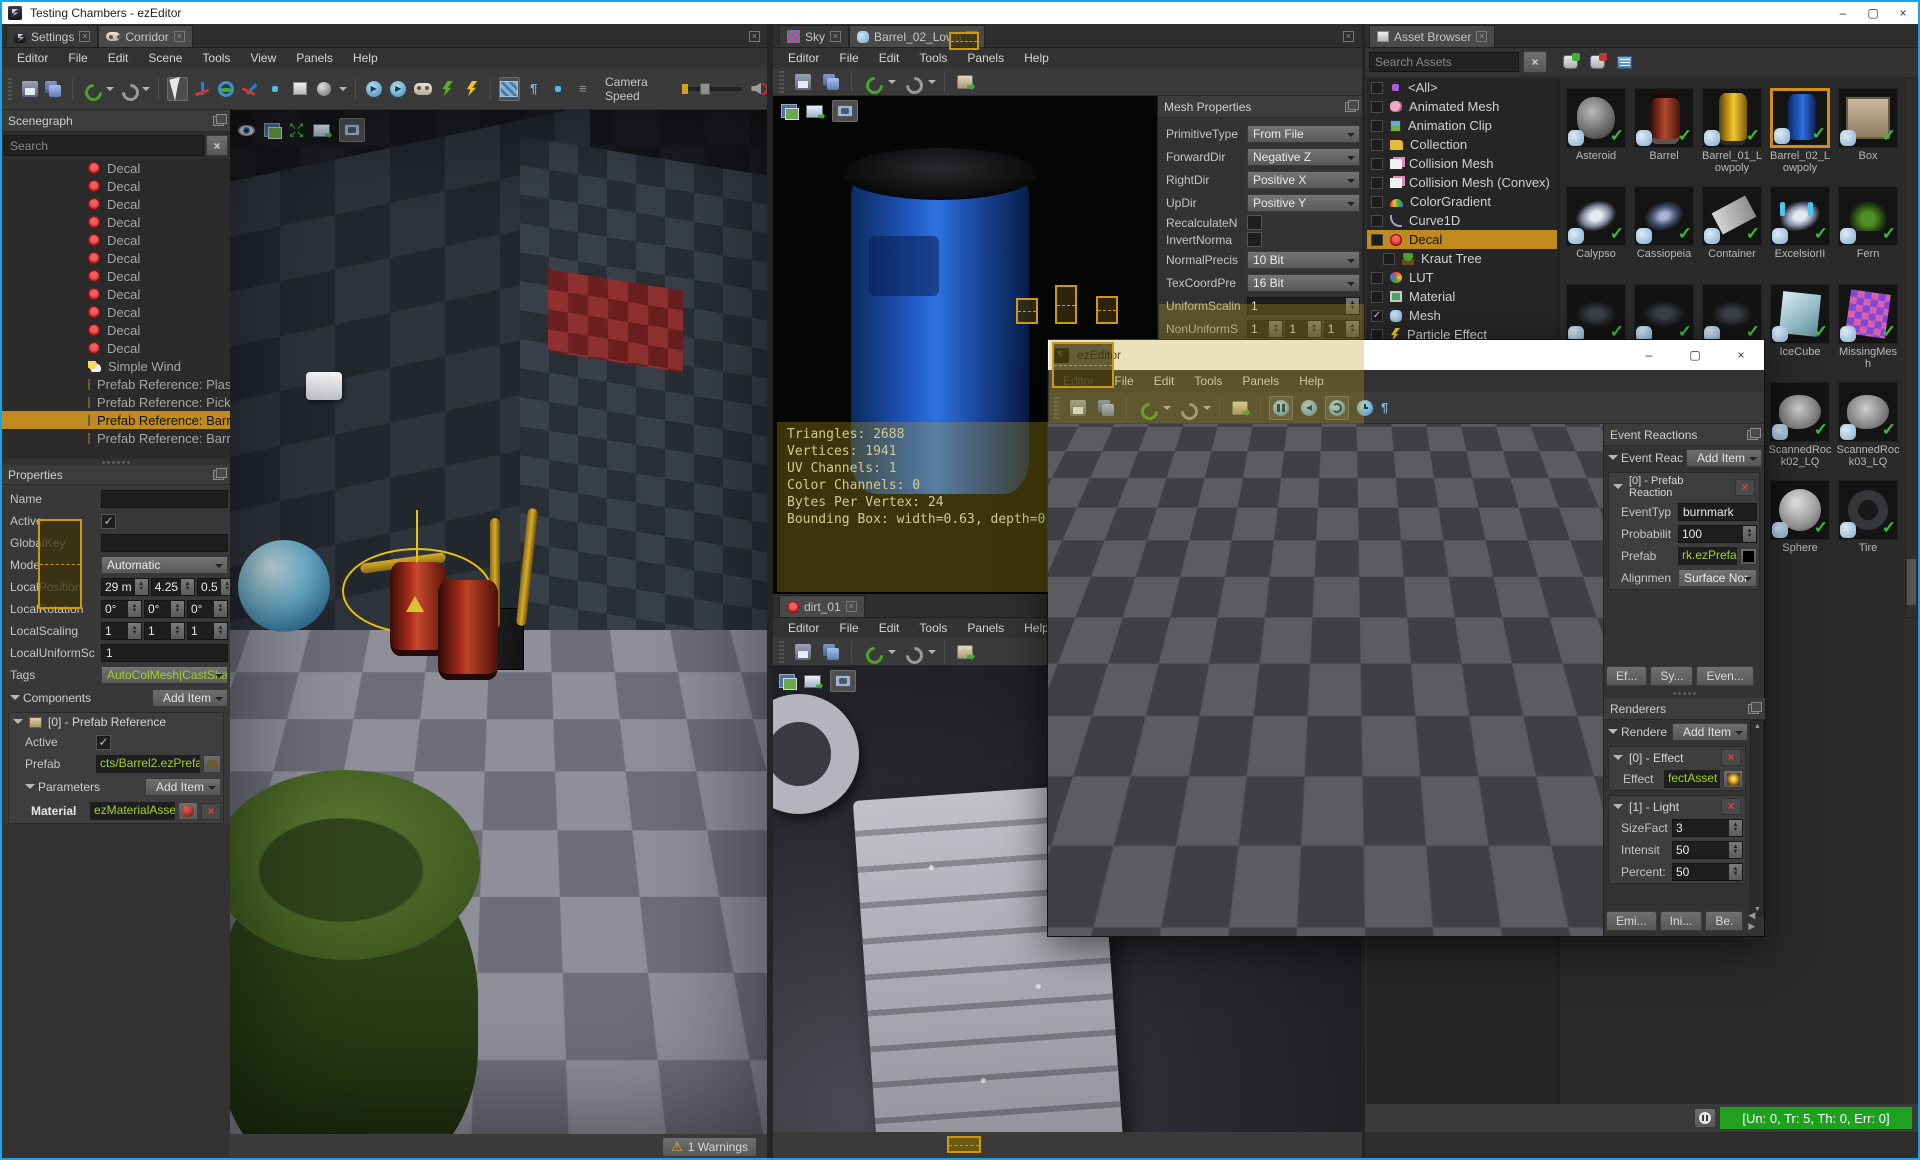 The width and height of the screenshot is (1920, 1160). What do you see at coordinates (275, 89) in the screenshot?
I see `snap-button` at bounding box center [275, 89].